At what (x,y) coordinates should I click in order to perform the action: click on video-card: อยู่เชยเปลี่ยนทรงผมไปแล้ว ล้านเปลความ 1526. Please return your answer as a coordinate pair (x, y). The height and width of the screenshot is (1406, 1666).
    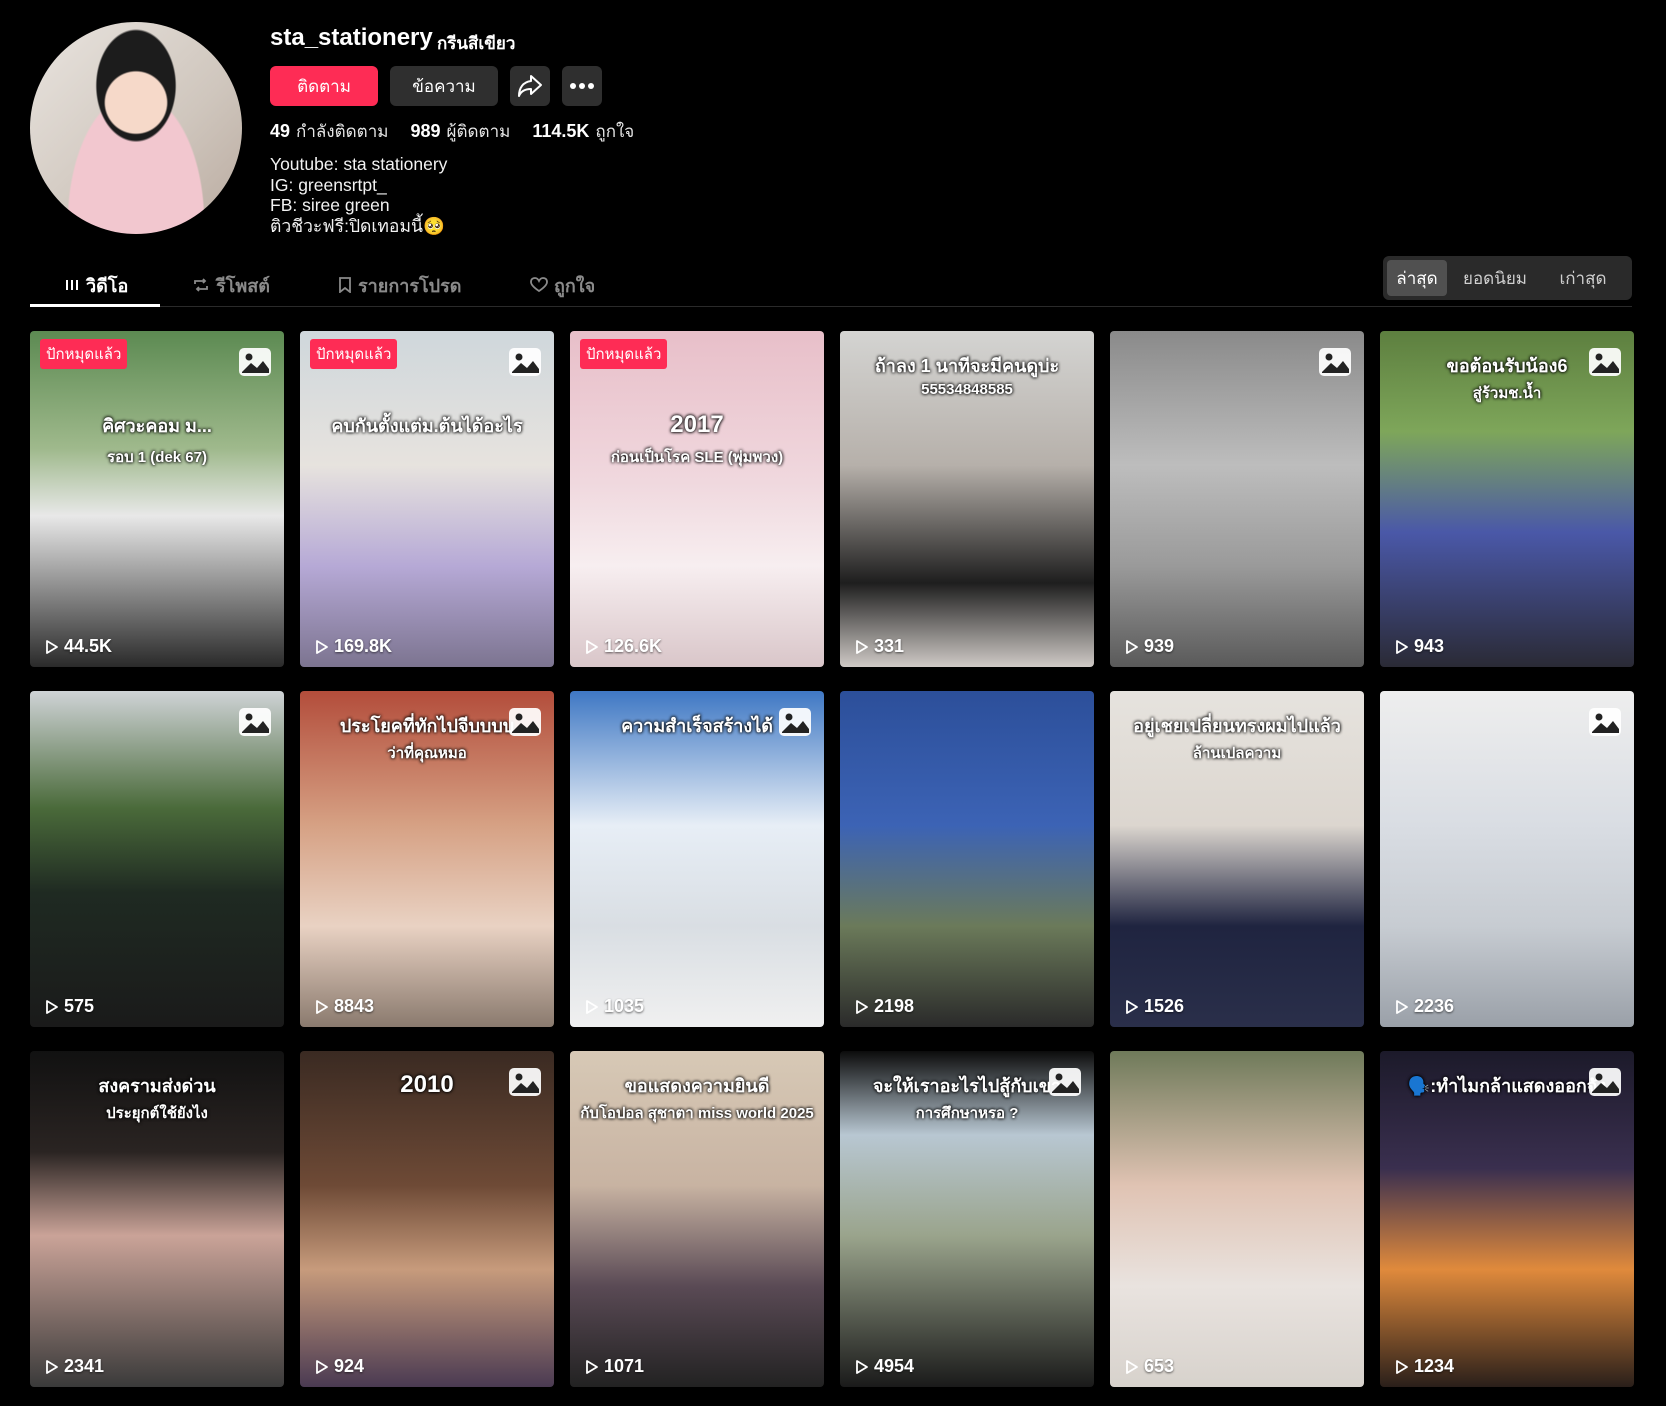
    Looking at the image, I should click on (1237, 859).